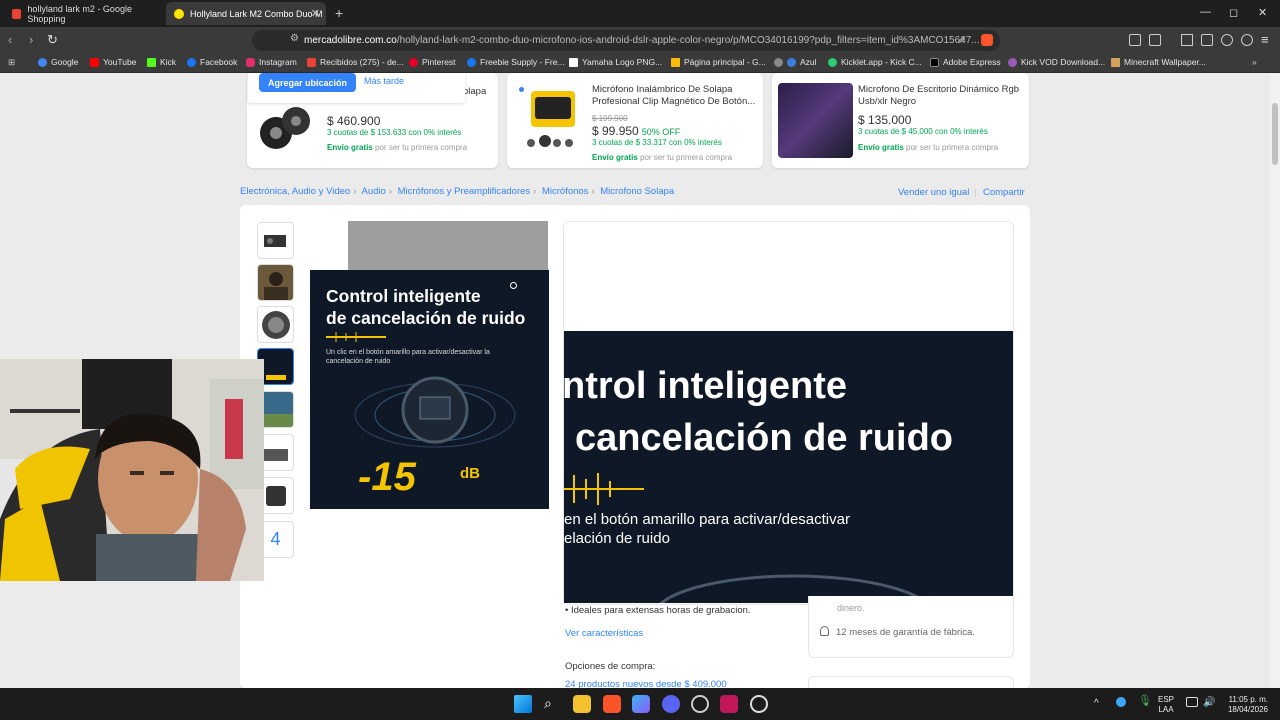 This screenshot has width=1280, height=720. I want to click on zoom-subtitle-line-2: elación de ruido, so click(617, 538).